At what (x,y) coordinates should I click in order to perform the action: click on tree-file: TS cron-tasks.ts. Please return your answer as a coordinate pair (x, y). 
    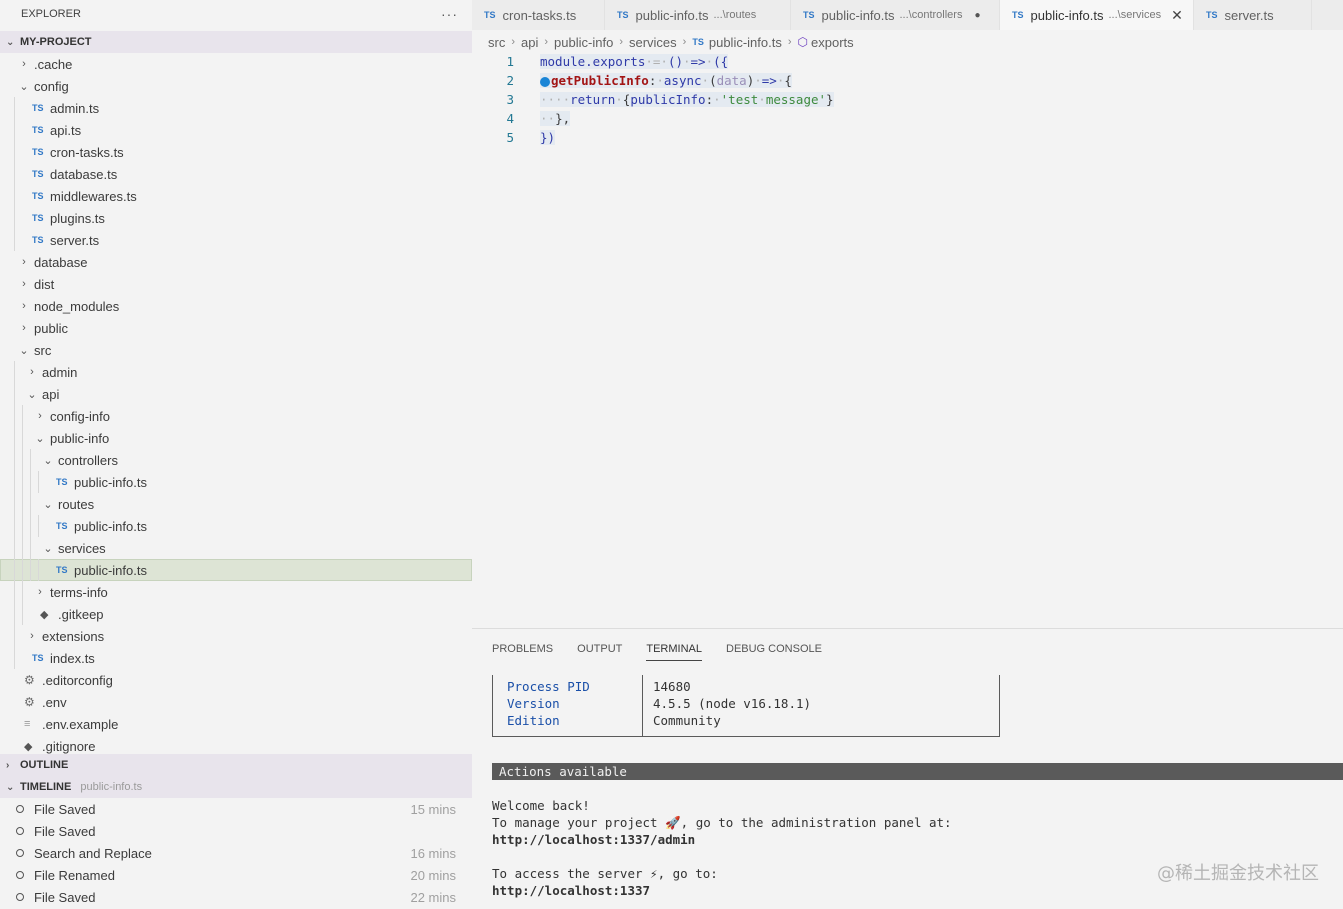
    Looking at the image, I should click on (236, 152).